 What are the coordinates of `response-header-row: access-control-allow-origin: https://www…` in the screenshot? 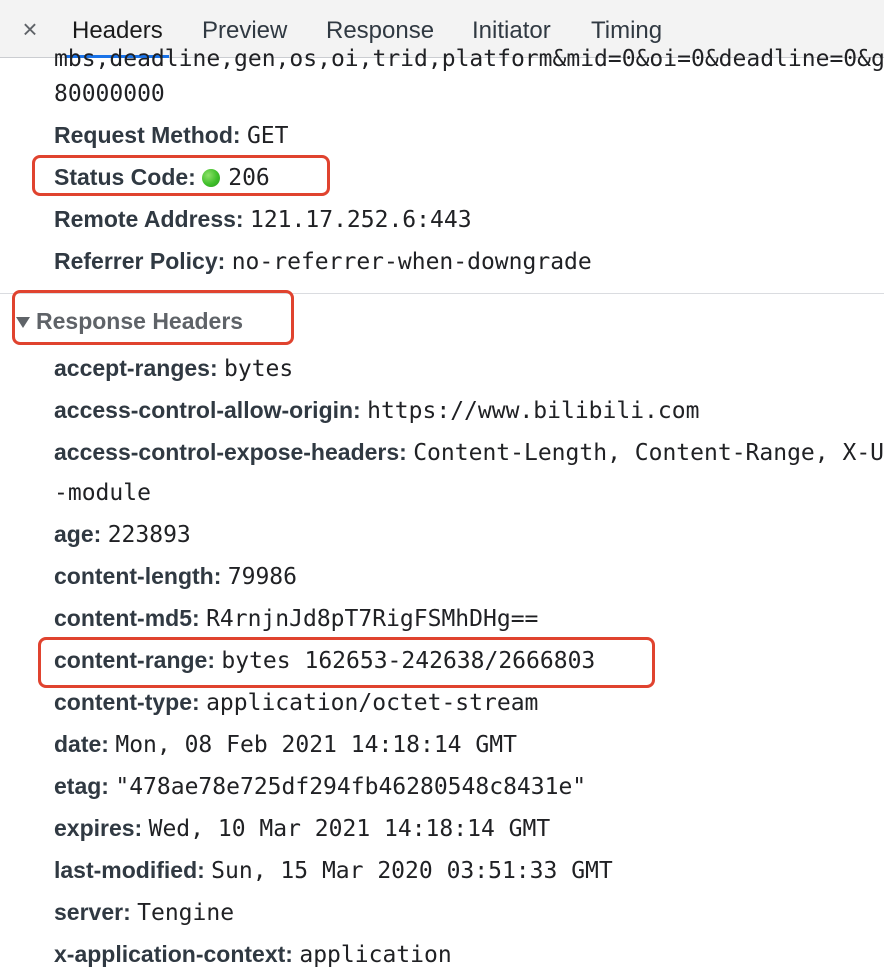 It's located at (376, 410).